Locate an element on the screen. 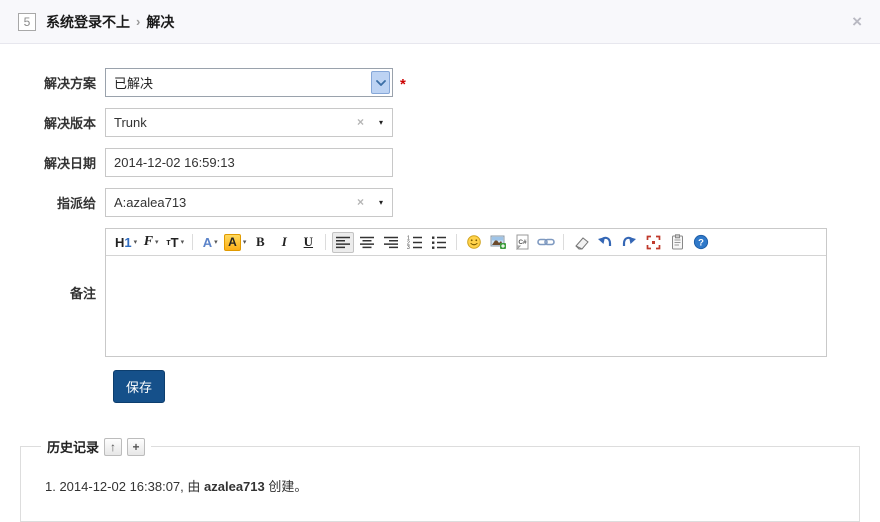  align-center-button is located at coordinates (367, 242).